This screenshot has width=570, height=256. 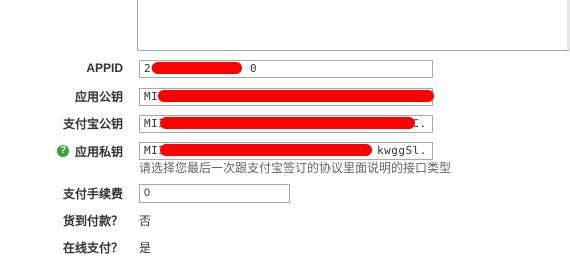 I want to click on alipay-public-key-label: 支付宝公钥, so click(x=92, y=124).